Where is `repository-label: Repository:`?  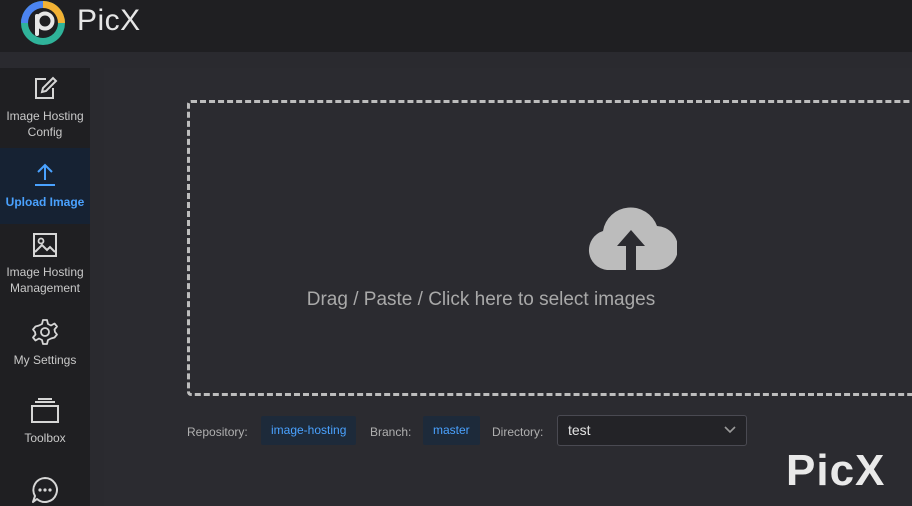
repository-label: Repository: is located at coordinates (217, 432).